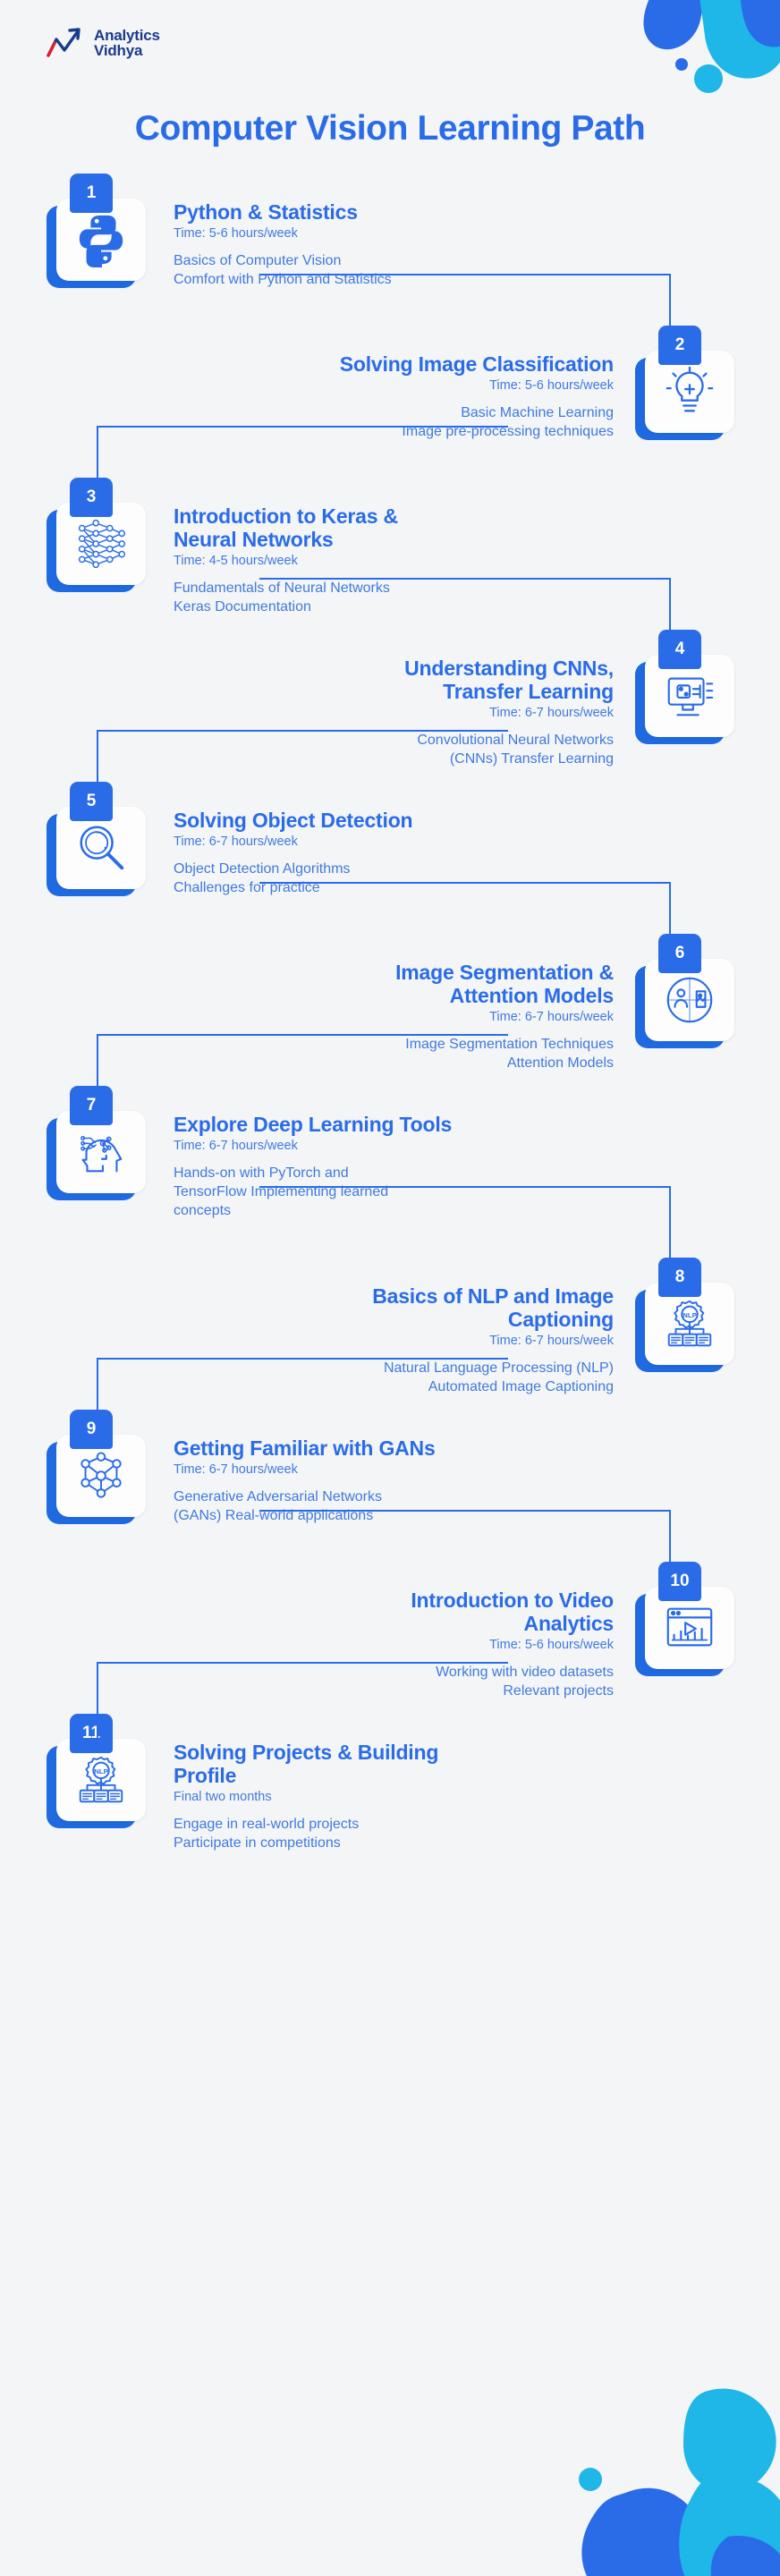 The width and height of the screenshot is (780, 2576). What do you see at coordinates (685, 991) in the screenshot?
I see `step-icon-card: 6` at bounding box center [685, 991].